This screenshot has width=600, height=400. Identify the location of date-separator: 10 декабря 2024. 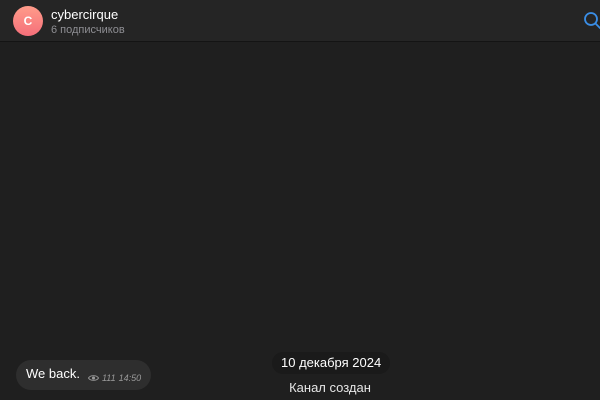
(331, 363).